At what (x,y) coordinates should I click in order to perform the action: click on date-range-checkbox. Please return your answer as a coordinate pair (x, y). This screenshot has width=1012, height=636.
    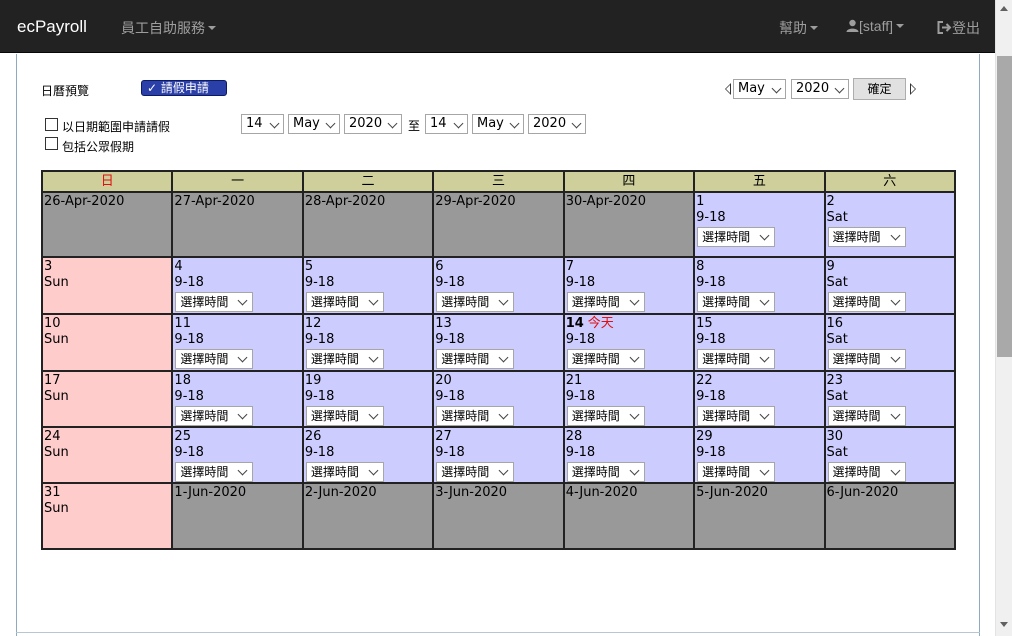
    Looking at the image, I should click on (51, 124).